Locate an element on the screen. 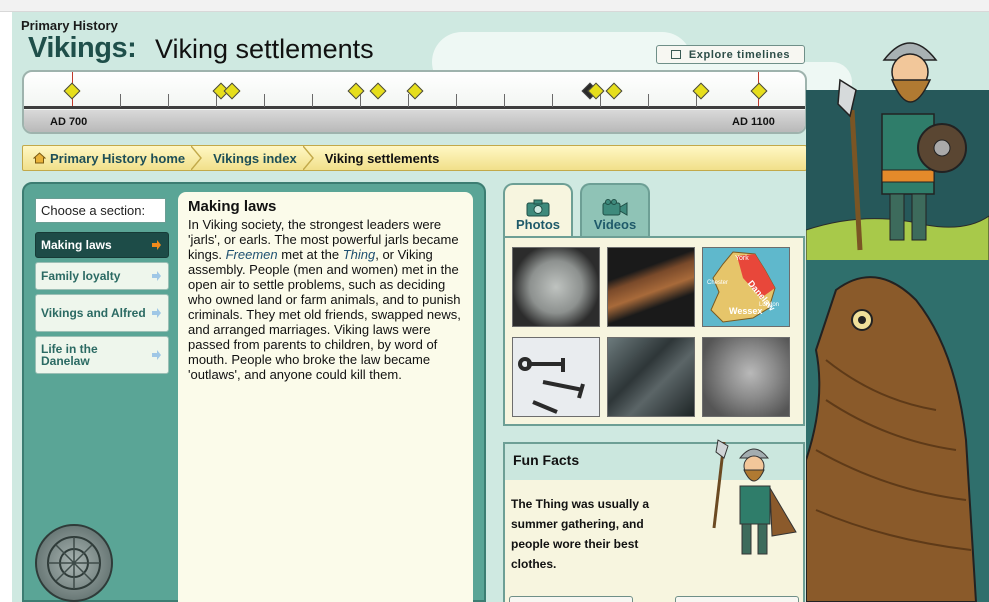 The width and height of the screenshot is (989, 602). article-heading: Making laws is located at coordinates (232, 206).